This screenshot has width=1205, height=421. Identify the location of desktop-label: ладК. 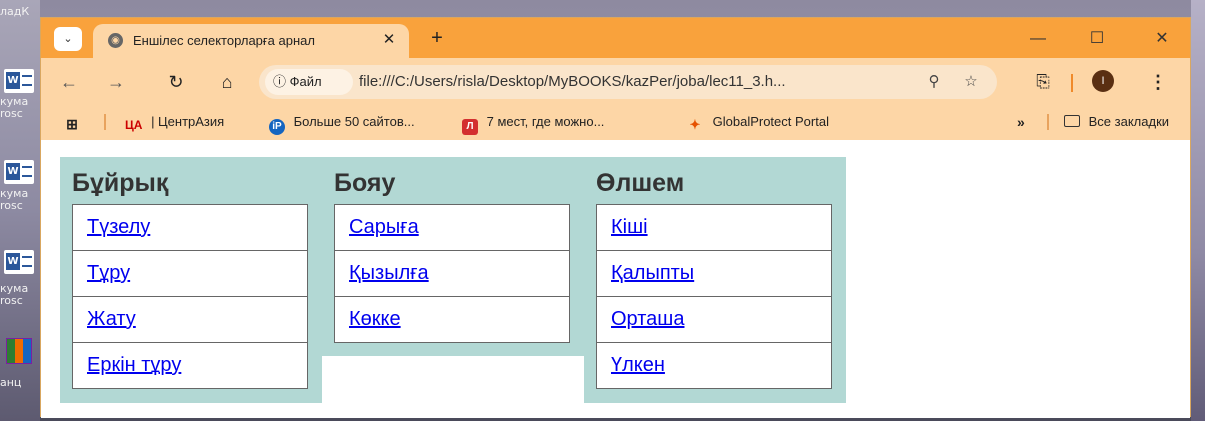
(15, 12).